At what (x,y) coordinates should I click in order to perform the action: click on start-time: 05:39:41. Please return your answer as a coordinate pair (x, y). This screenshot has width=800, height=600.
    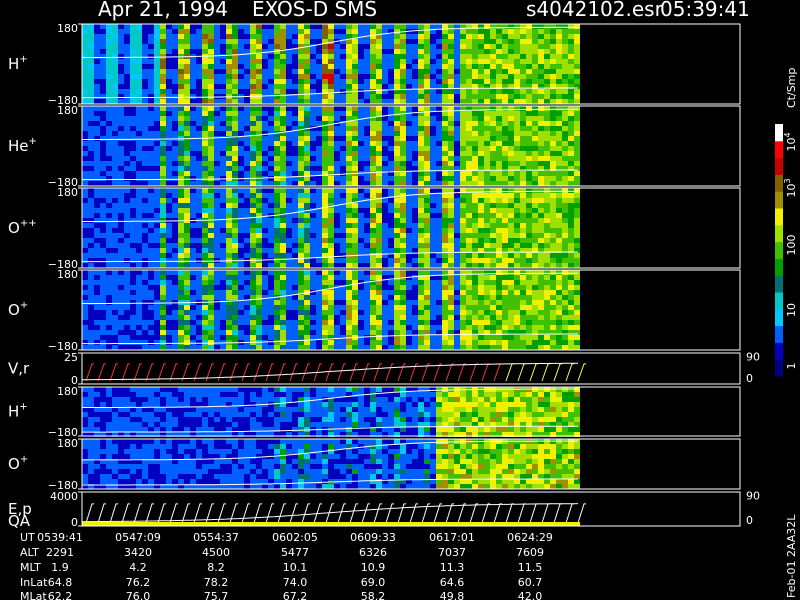
    Looking at the image, I should click on (705, 10).